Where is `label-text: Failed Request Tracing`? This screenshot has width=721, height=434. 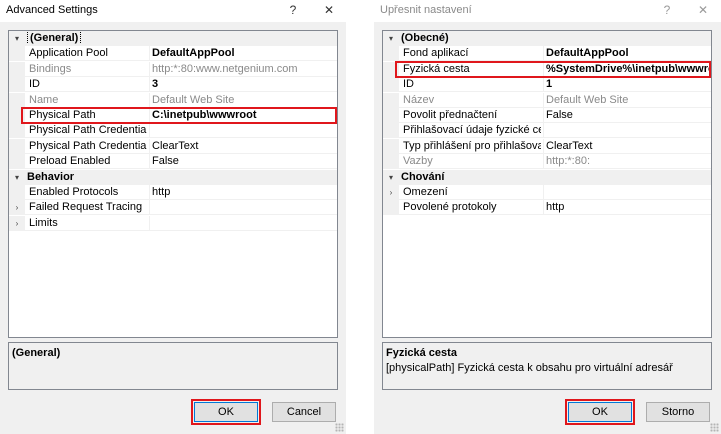 label-text: Failed Request Tracing is located at coordinates (86, 207).